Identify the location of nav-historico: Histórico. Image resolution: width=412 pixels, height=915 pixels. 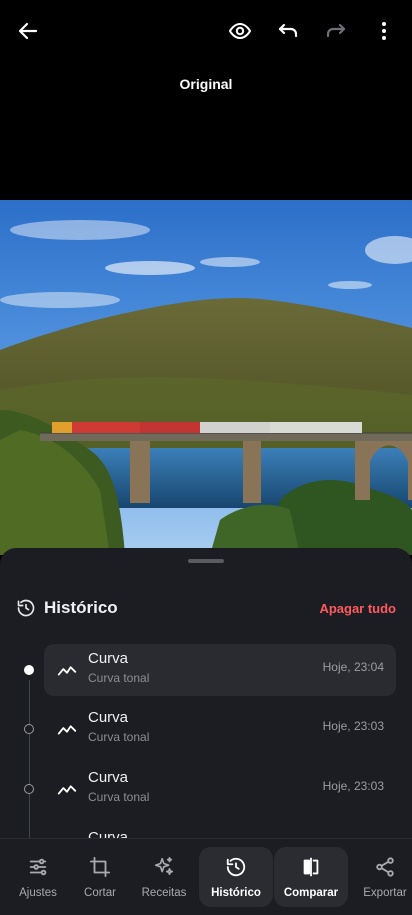
(236, 877).